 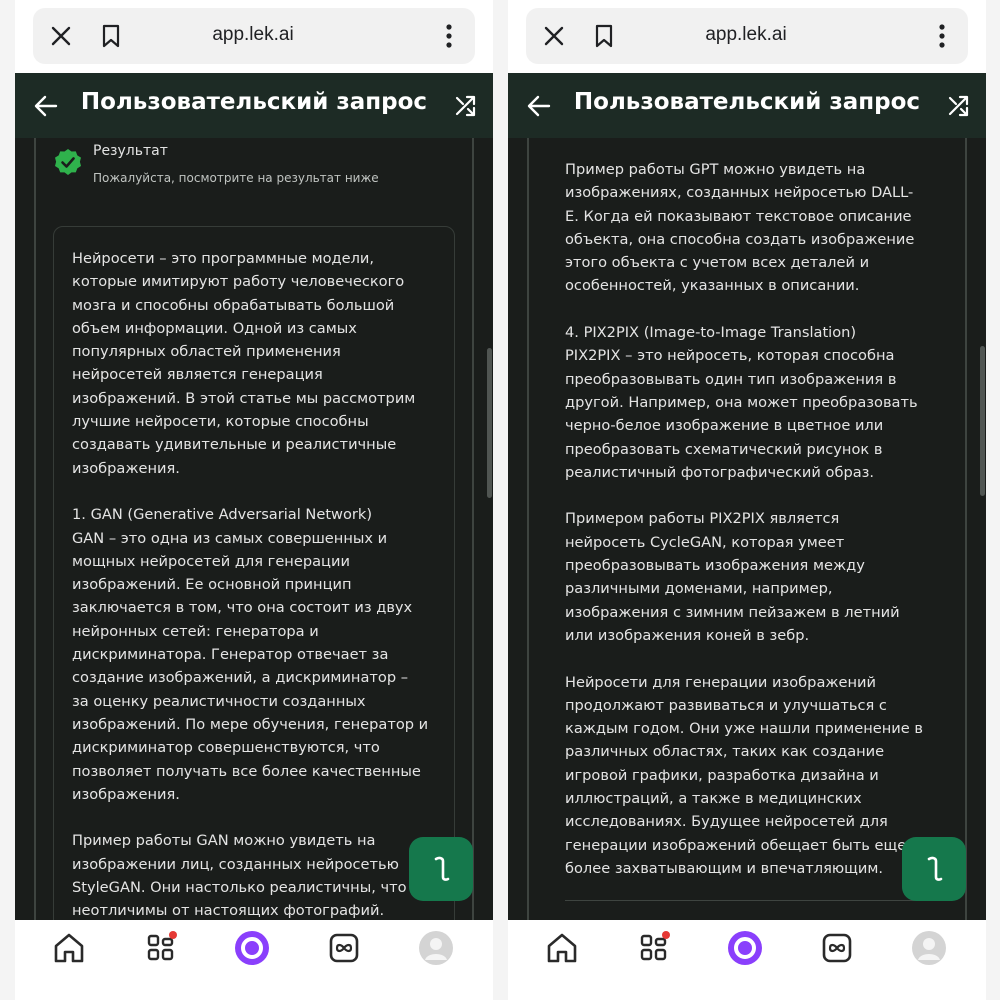 I want to click on result-subtitle: Пожалуйста, посмотрите на результат ниже, so click(x=236, y=178).